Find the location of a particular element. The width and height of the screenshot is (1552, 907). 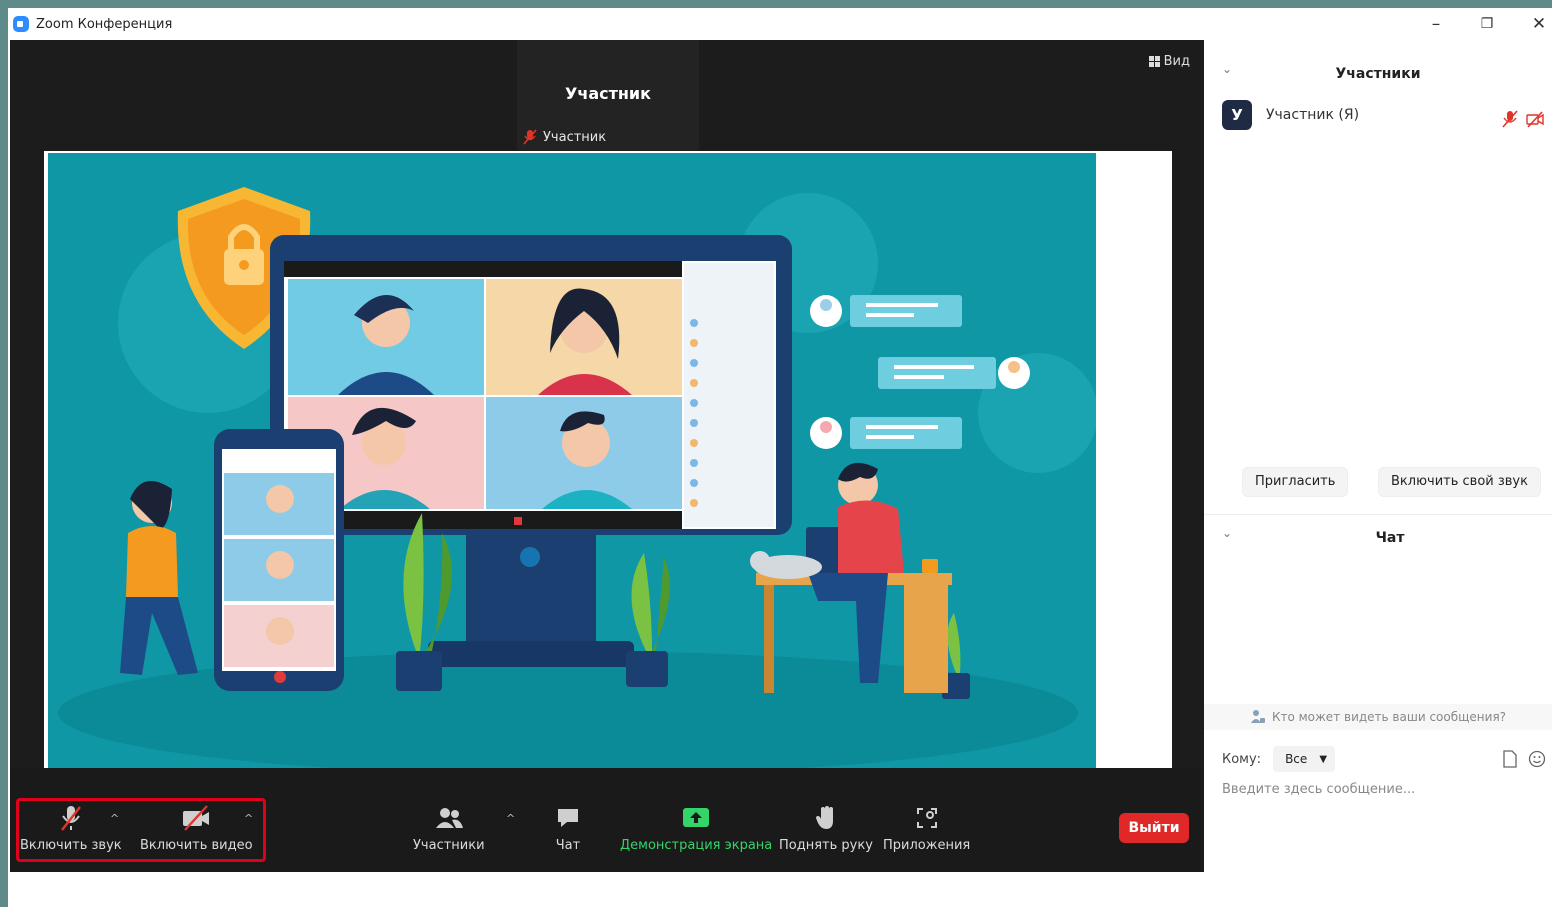

to-label: Кому: is located at coordinates (1242, 759).